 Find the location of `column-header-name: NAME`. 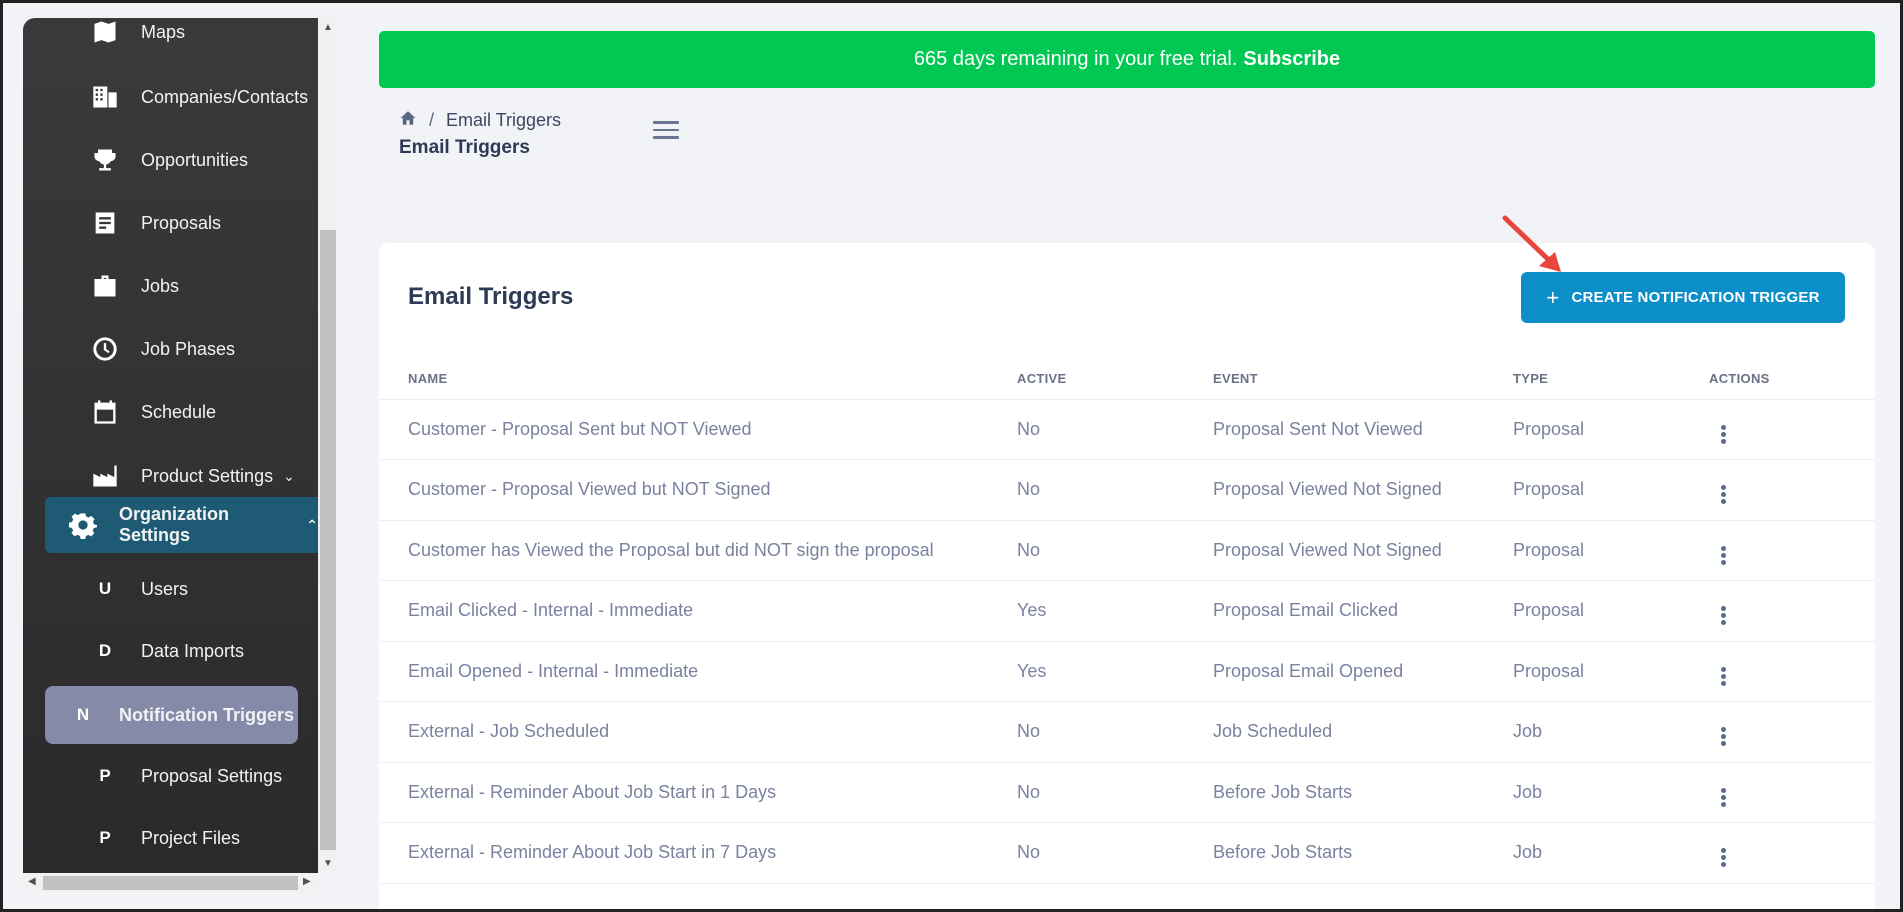

column-header-name: NAME is located at coordinates (698, 379).